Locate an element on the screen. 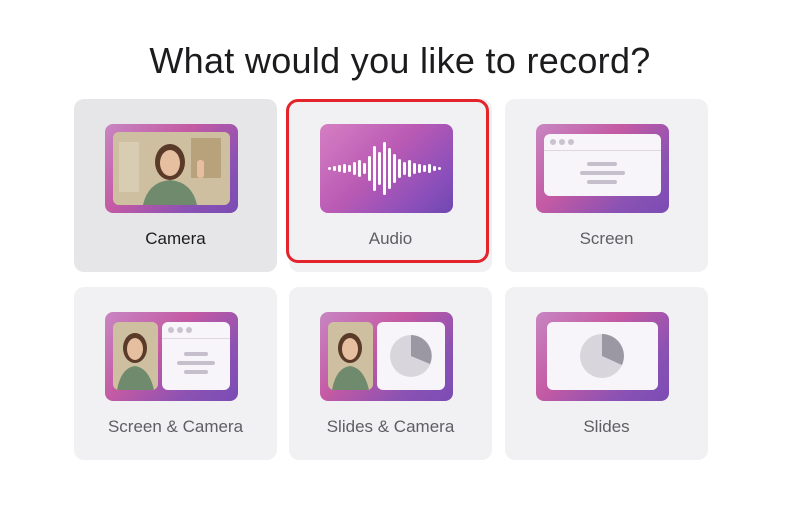 This screenshot has height=521, width=800. option-label: Audio is located at coordinates (390, 238).